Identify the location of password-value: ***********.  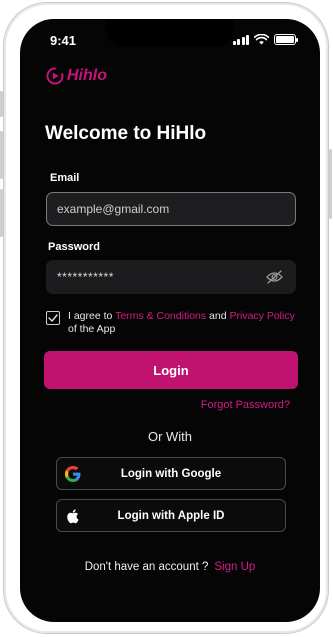
(85, 277).